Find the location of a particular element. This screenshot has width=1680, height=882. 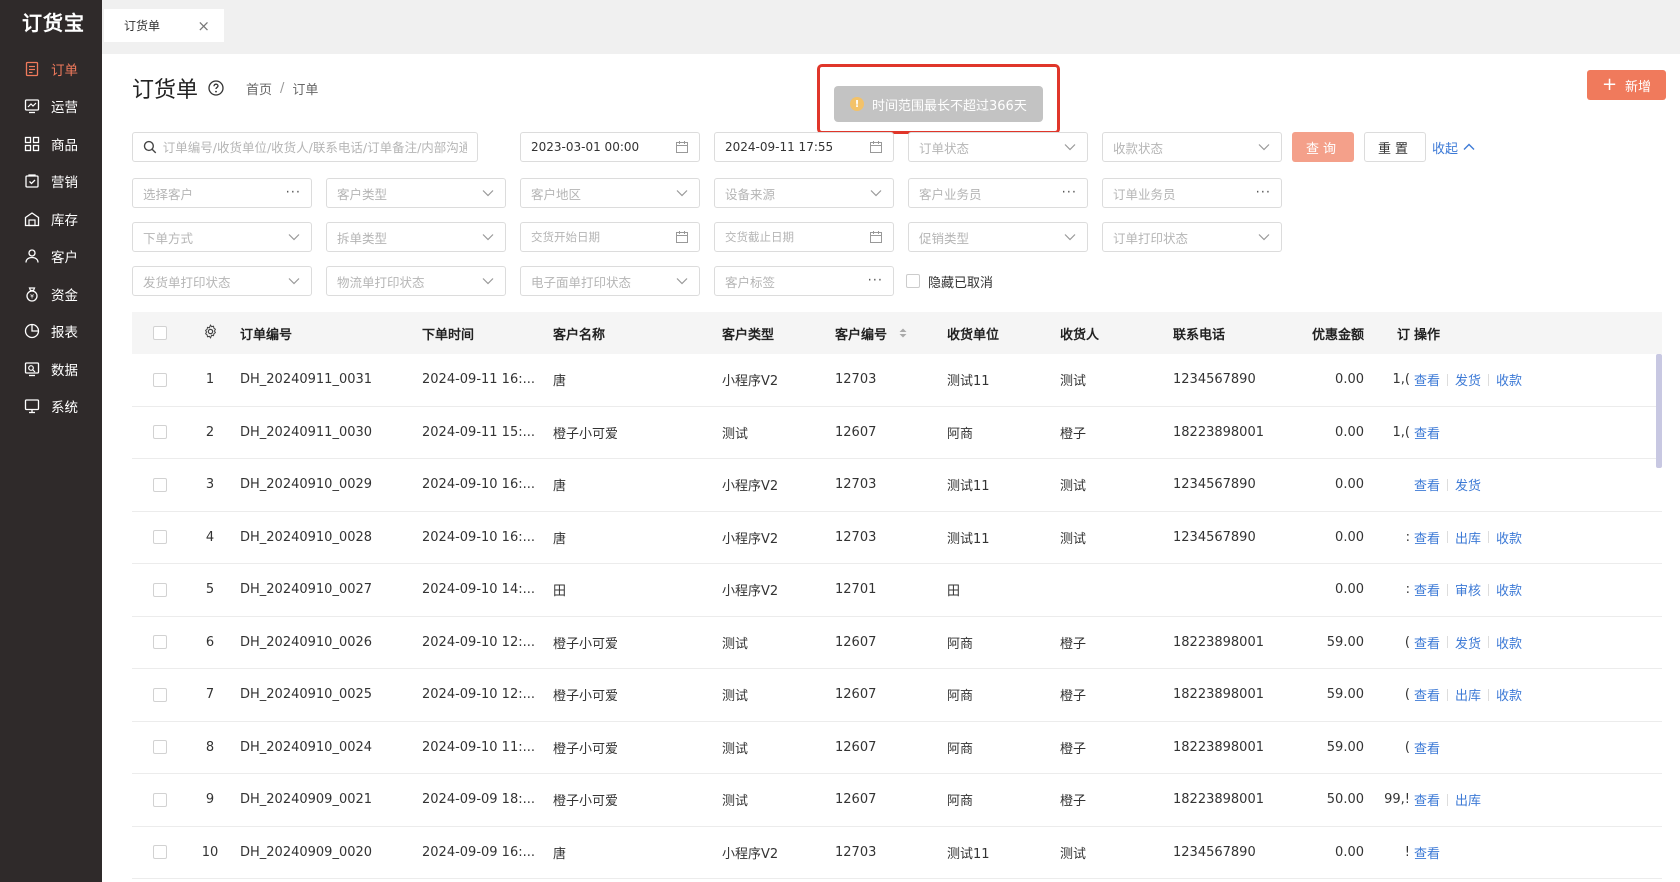

logistics-print-status-select: 物流单打印状态 is located at coordinates (416, 281).